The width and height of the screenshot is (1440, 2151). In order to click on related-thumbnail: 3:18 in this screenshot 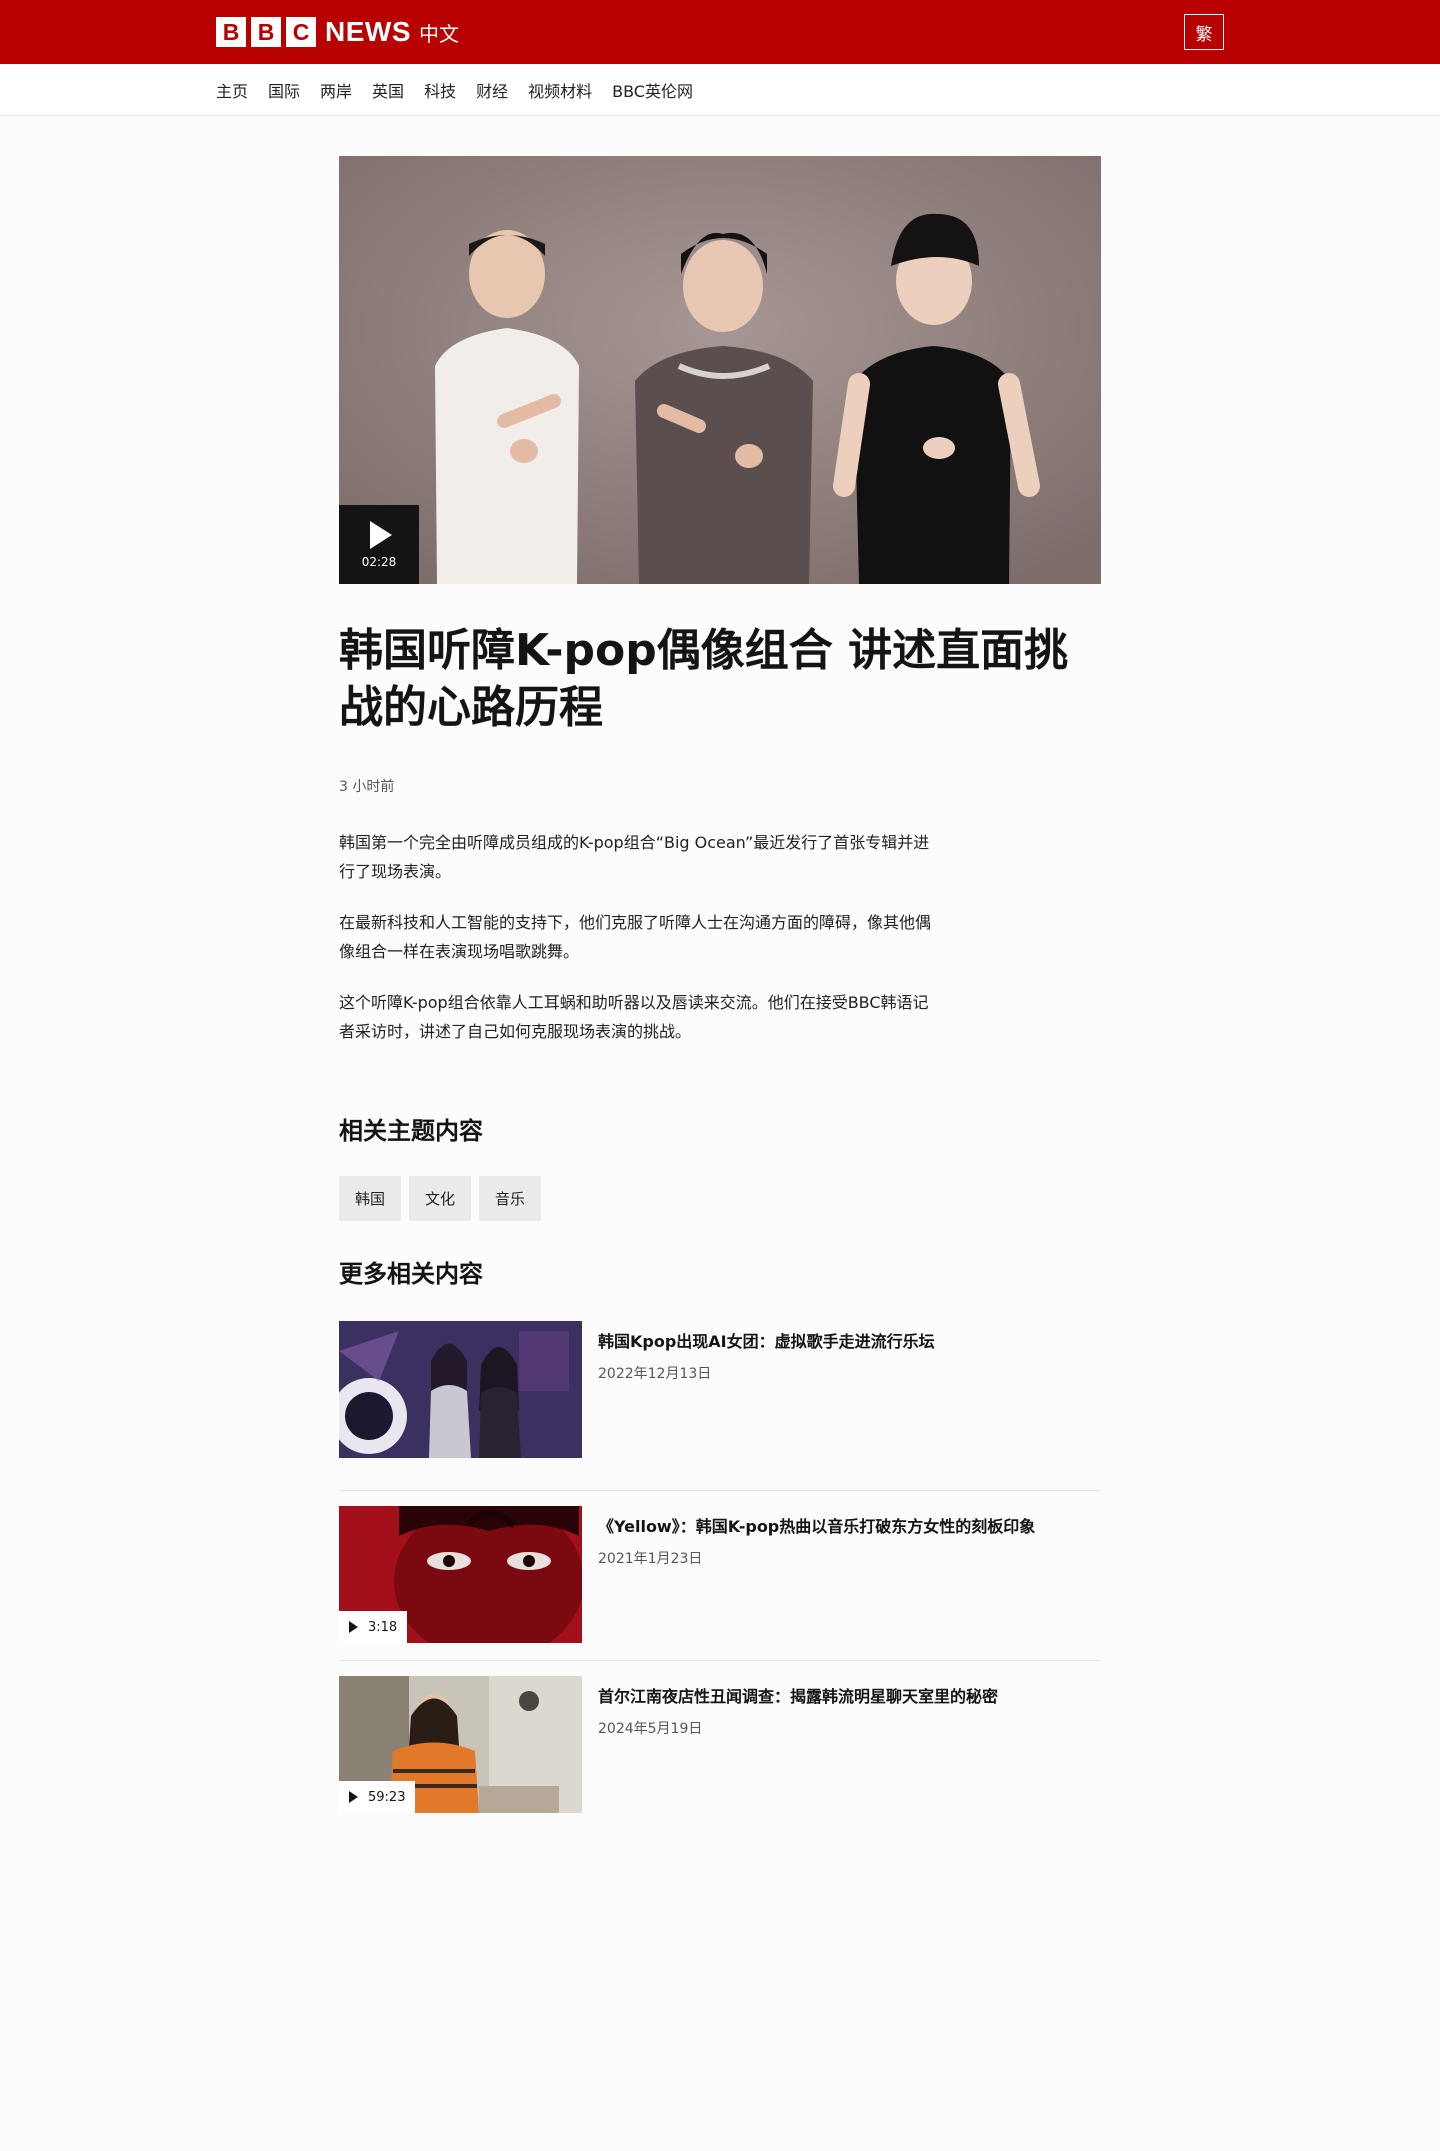, I will do `click(460, 1574)`.